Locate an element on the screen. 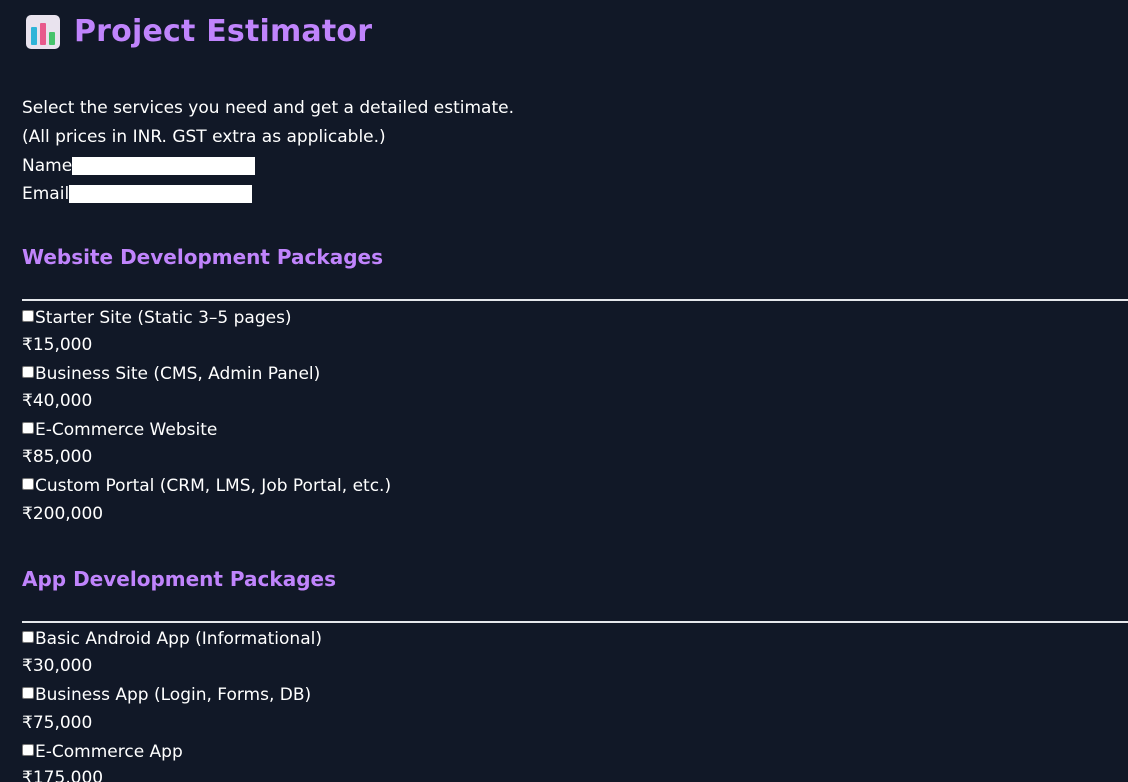  option-label: E-Commerce App is located at coordinates (109, 752).